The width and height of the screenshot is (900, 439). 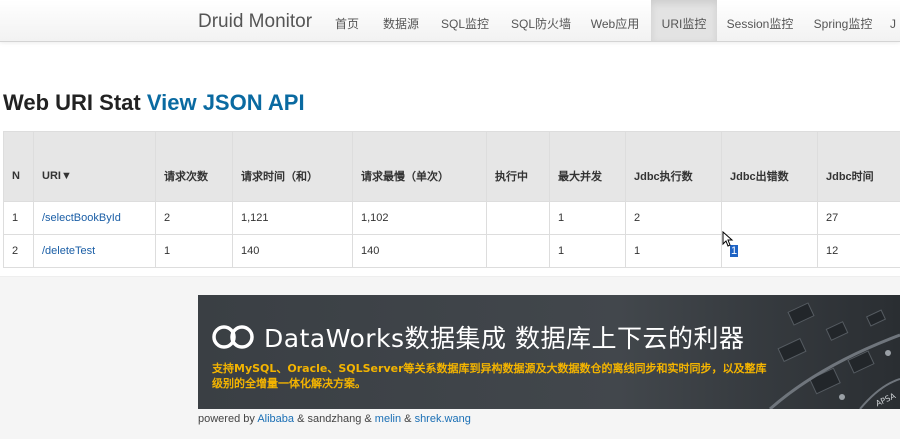 I want to click on table-row: 1 /selectBookById 2 1,121 1,102 1 2 27, so click(x=452, y=218).